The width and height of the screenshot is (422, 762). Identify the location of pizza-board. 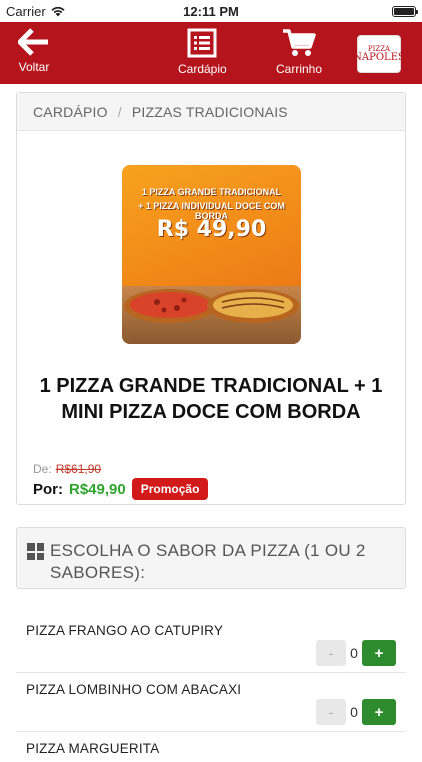
(211, 315).